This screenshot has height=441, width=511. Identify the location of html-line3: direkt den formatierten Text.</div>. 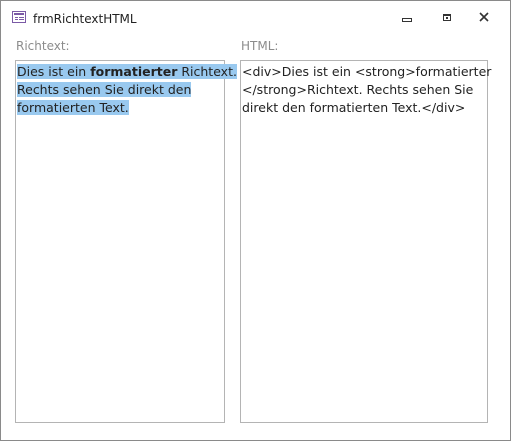
(354, 107).